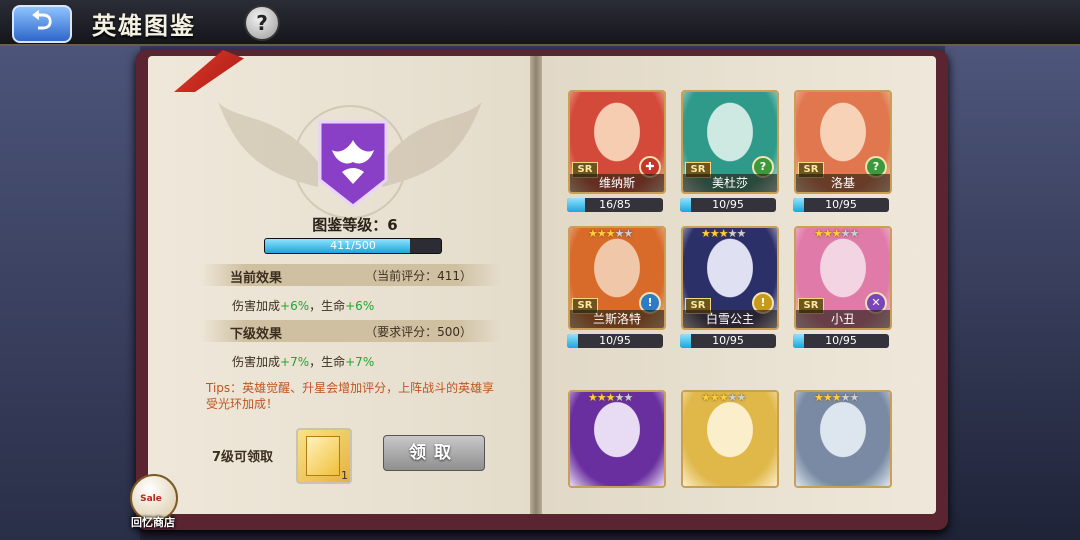  I want to click on hero-card: SR? 美杜莎, so click(730, 142).